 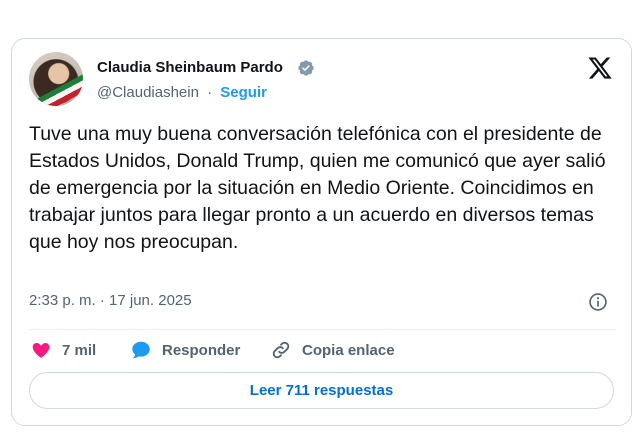 I want to click on verified-badge-icon, so click(x=306, y=68).